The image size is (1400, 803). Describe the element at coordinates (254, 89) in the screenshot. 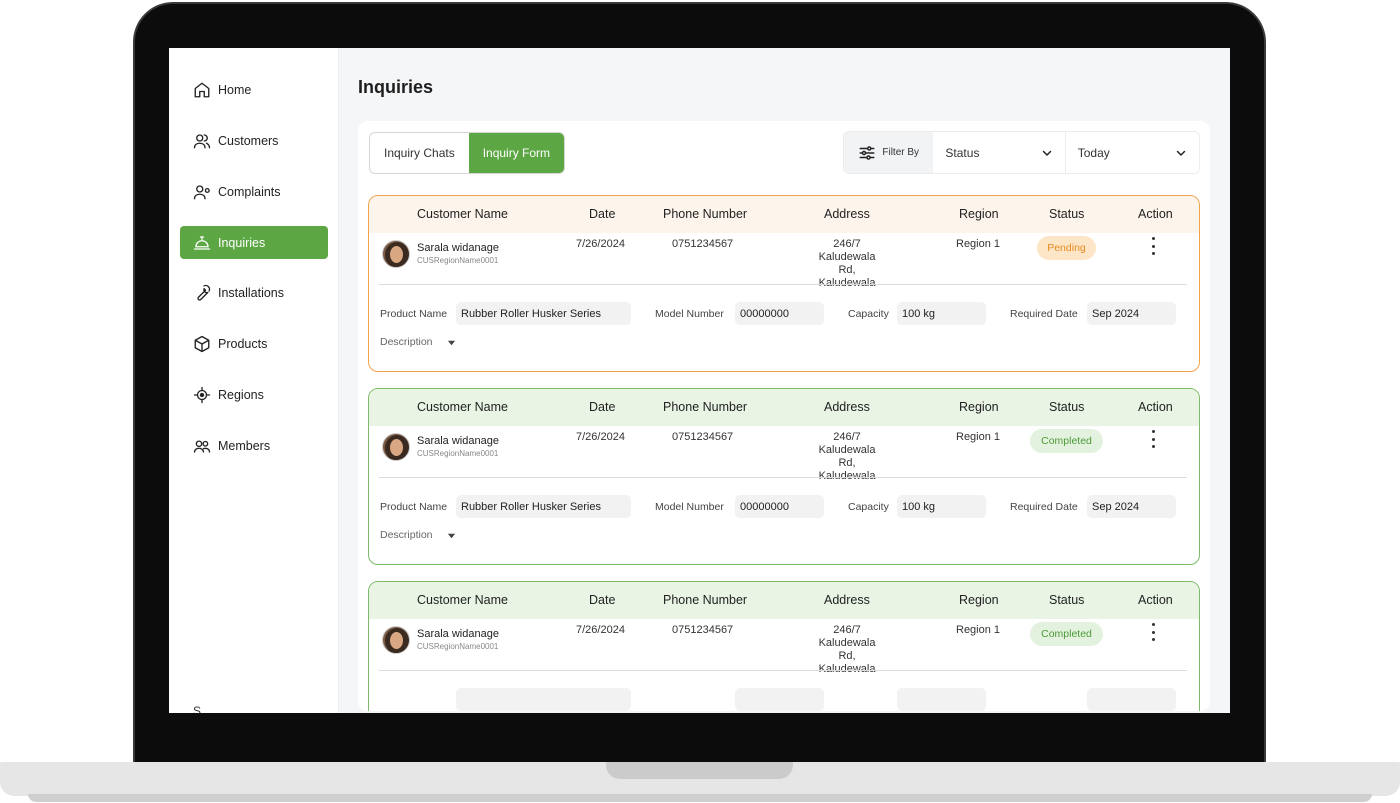

I see `sidebar-item-home: Home` at that location.